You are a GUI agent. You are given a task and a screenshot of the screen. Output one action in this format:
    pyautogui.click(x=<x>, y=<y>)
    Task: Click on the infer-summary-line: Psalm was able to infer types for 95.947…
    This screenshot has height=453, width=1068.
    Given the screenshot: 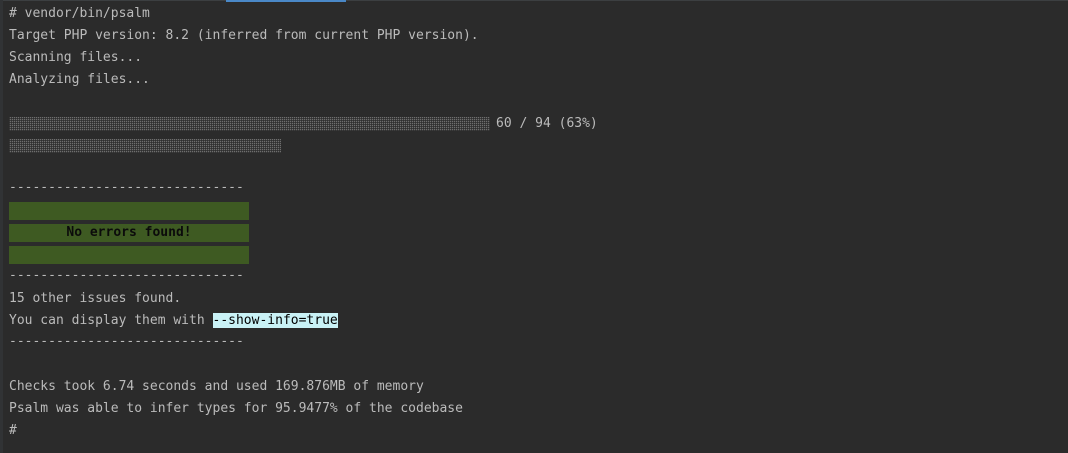 What is the action you would take?
    pyautogui.click(x=236, y=408)
    